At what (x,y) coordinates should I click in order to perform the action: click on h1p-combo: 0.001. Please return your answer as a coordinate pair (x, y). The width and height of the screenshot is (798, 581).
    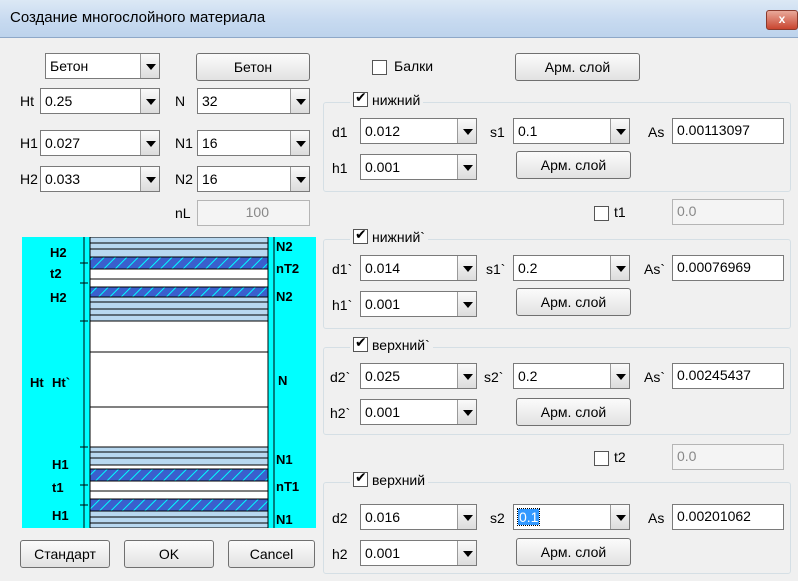
    Looking at the image, I should click on (418, 304).